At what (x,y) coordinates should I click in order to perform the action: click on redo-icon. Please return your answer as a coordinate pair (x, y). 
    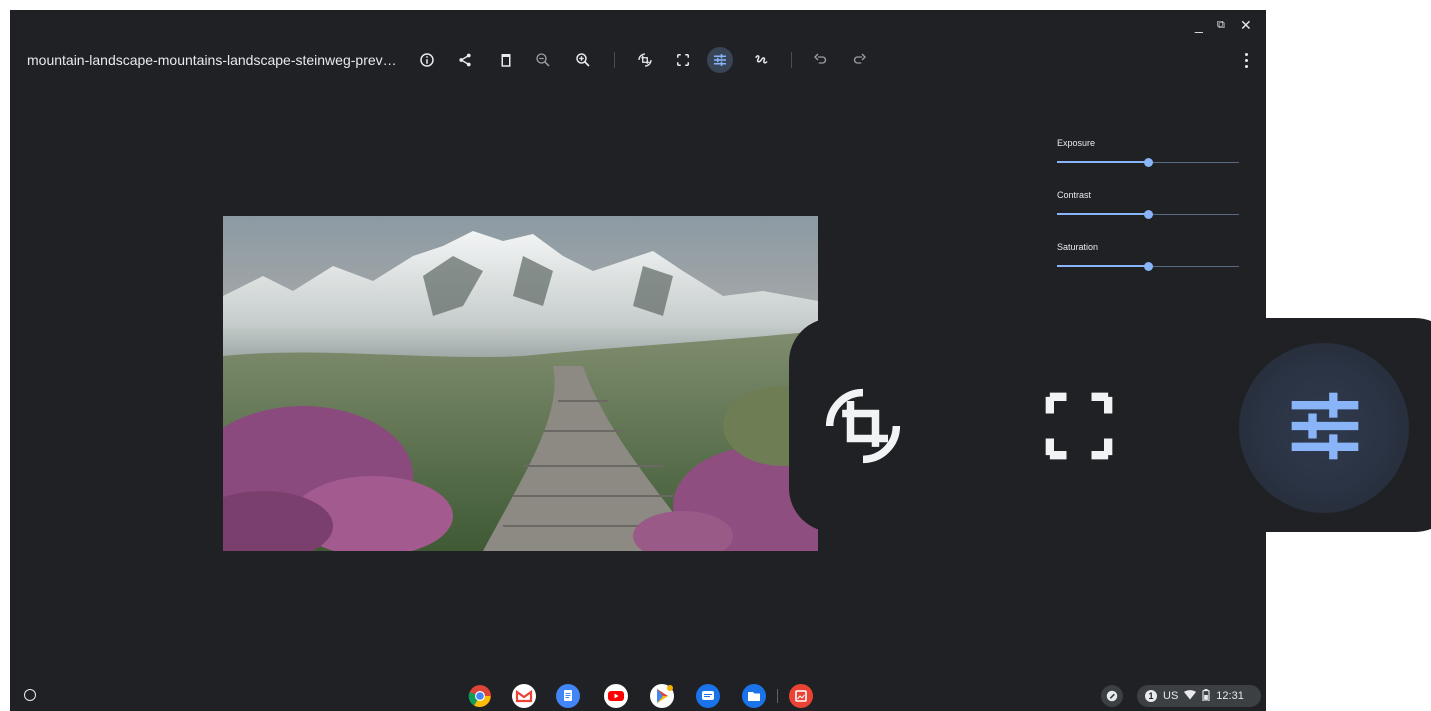
    Looking at the image, I should click on (859, 60).